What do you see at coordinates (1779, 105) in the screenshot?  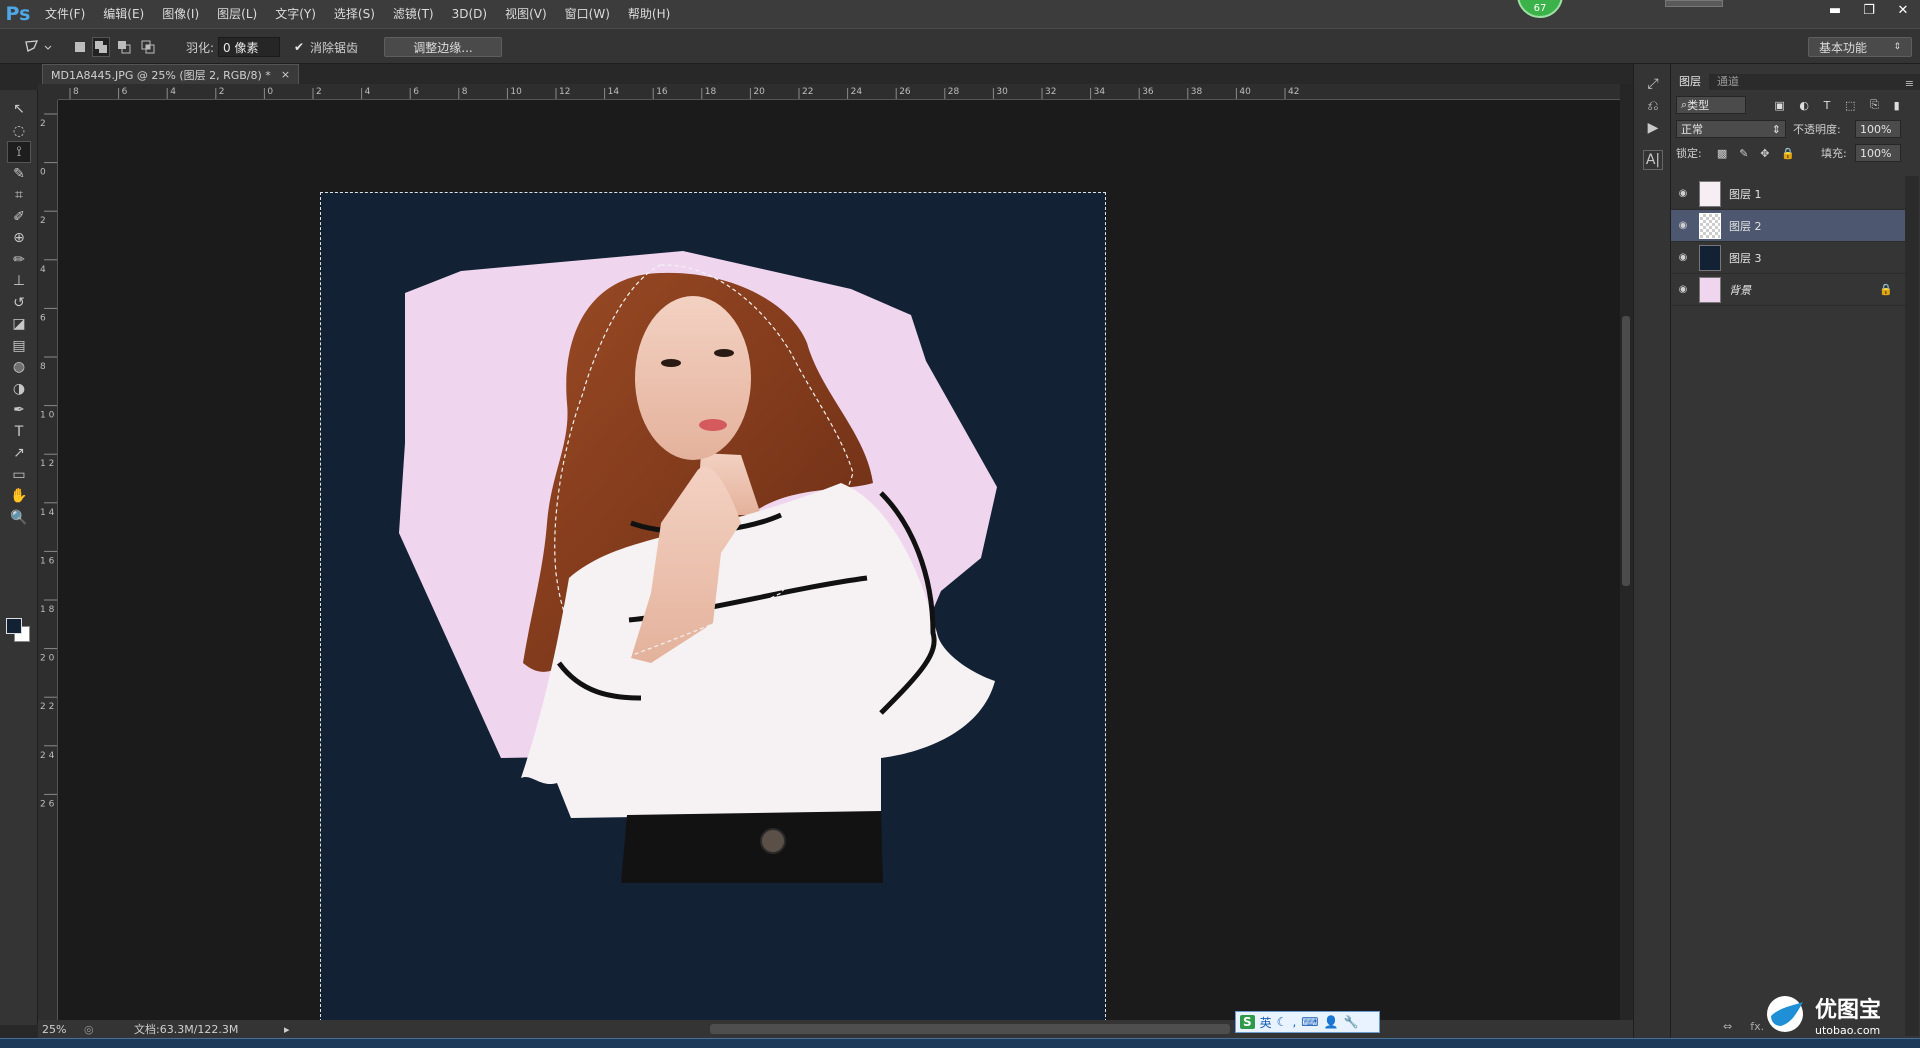 I see `filter-pixel-icon: ▣` at bounding box center [1779, 105].